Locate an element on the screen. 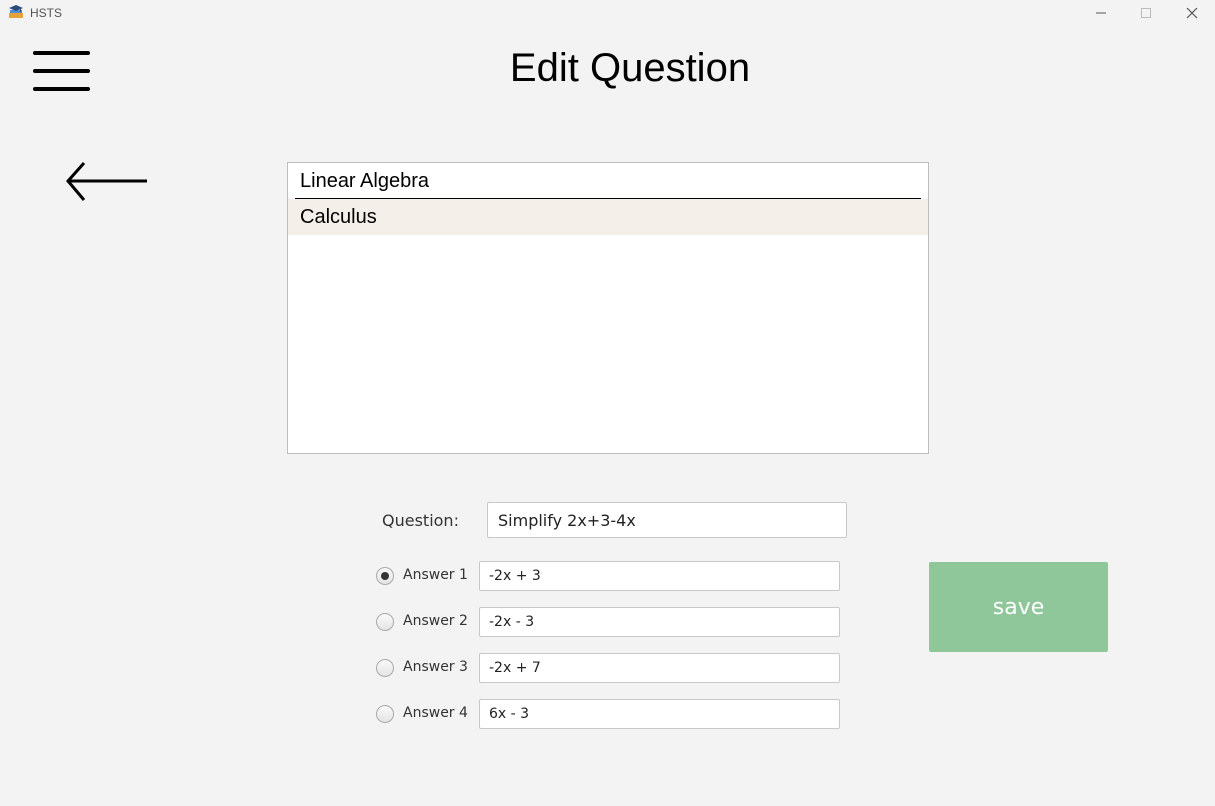 Image resolution: width=1215 pixels, height=806 pixels. maximize-button is located at coordinates (1146, 13).